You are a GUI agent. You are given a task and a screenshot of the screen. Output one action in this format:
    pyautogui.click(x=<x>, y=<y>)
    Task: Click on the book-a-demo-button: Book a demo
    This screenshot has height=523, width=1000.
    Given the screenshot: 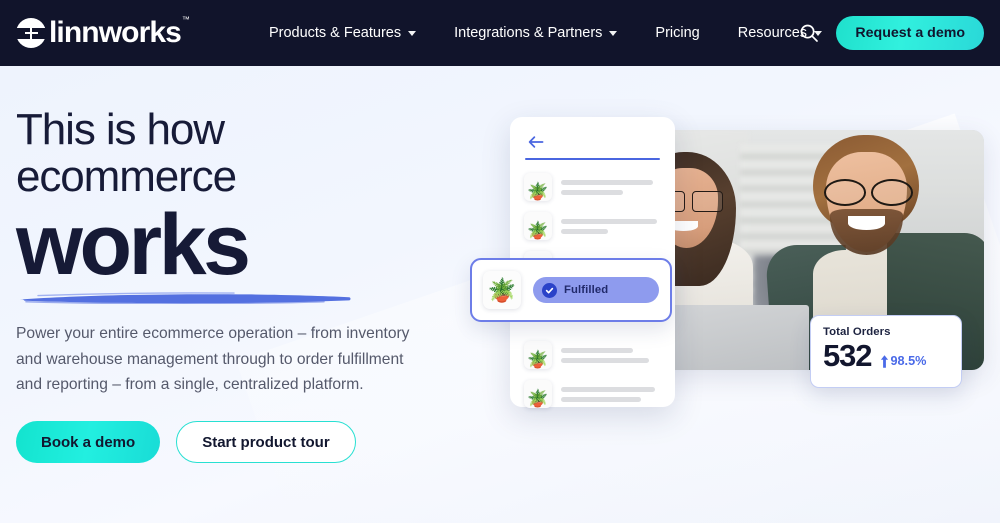 What is the action you would take?
    pyautogui.click(x=88, y=442)
    